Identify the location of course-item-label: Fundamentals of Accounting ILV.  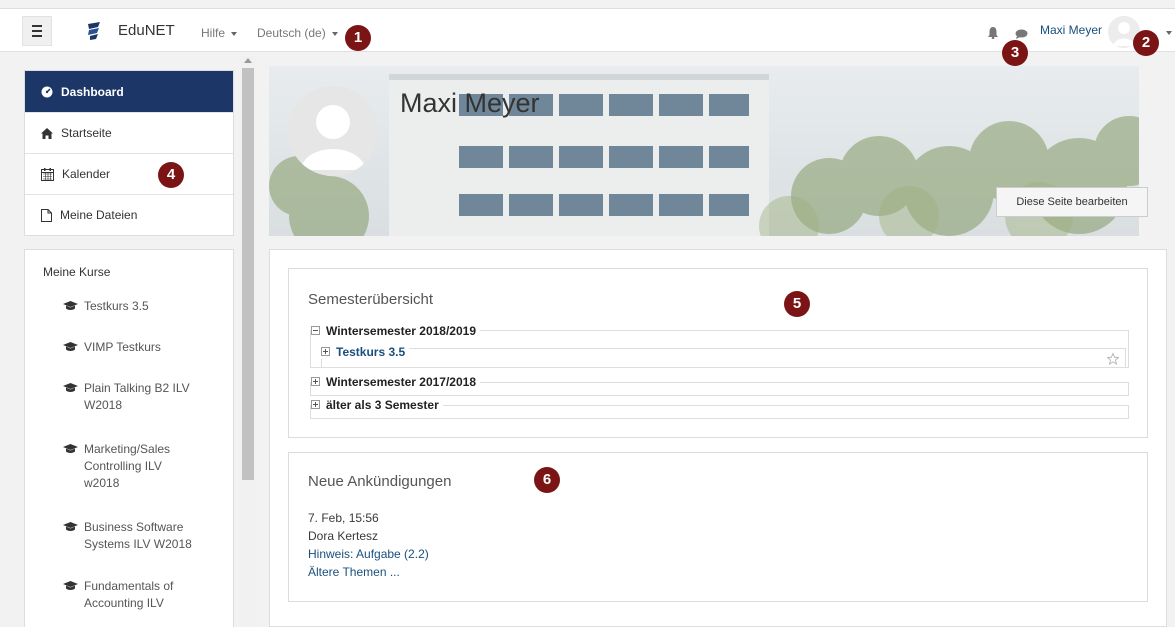
(149, 602).